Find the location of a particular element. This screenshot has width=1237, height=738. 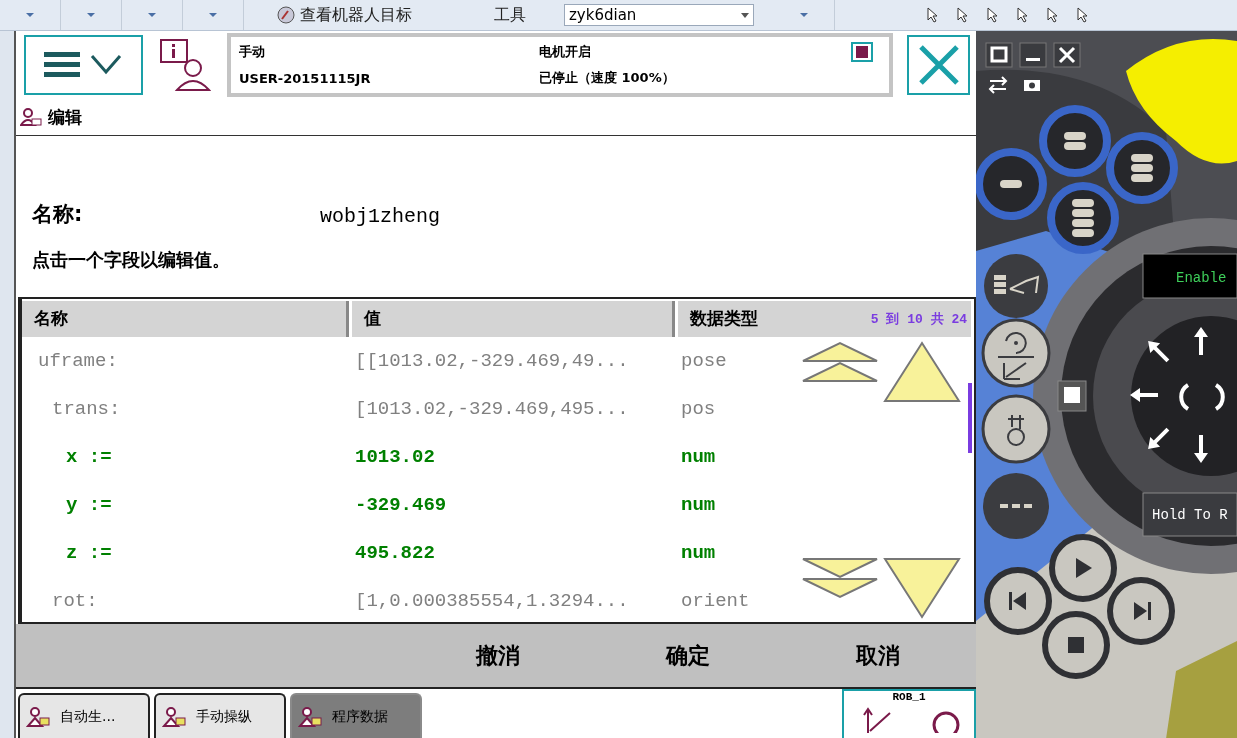

action-button: 撤消 is located at coordinates (498, 655).